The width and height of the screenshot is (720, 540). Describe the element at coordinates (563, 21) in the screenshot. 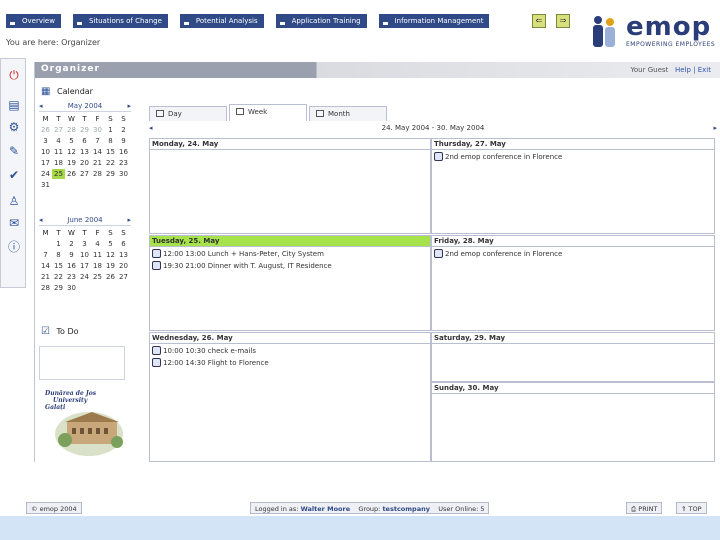

I see `forward-icon: ⇒` at that location.